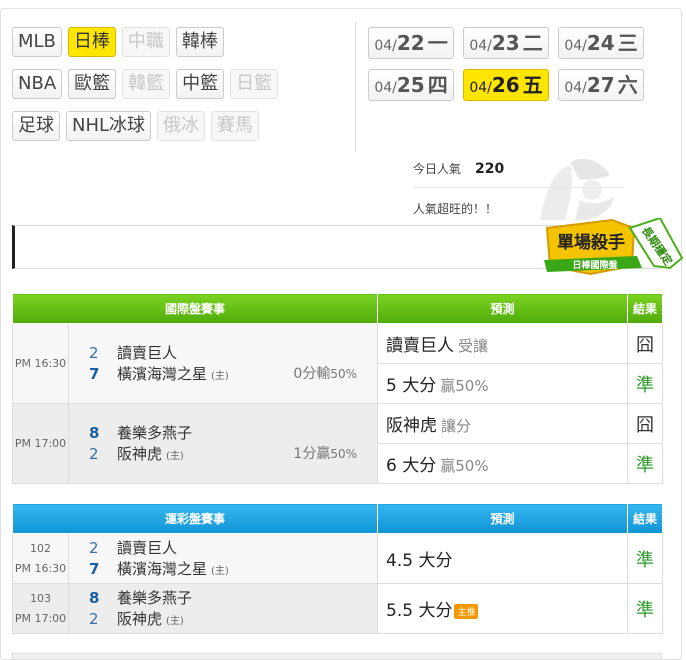 Image resolution: width=686 pixels, height=660 pixels. What do you see at coordinates (466, 611) in the screenshot?
I see `featured-tag: 主推` at bounding box center [466, 611].